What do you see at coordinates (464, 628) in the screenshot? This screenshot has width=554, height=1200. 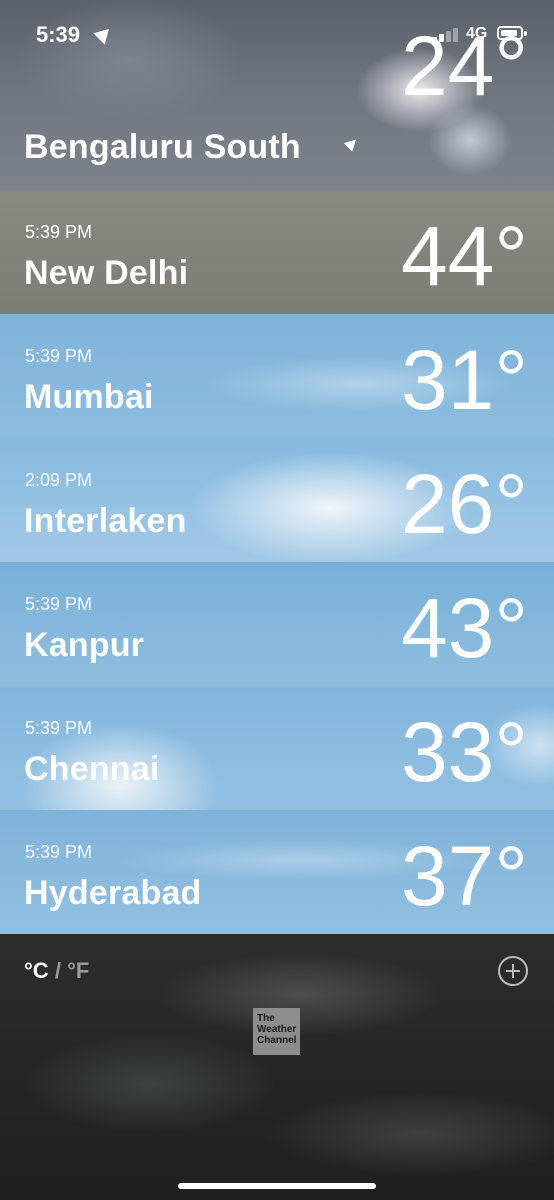 I see `city-temperature: 43°` at bounding box center [464, 628].